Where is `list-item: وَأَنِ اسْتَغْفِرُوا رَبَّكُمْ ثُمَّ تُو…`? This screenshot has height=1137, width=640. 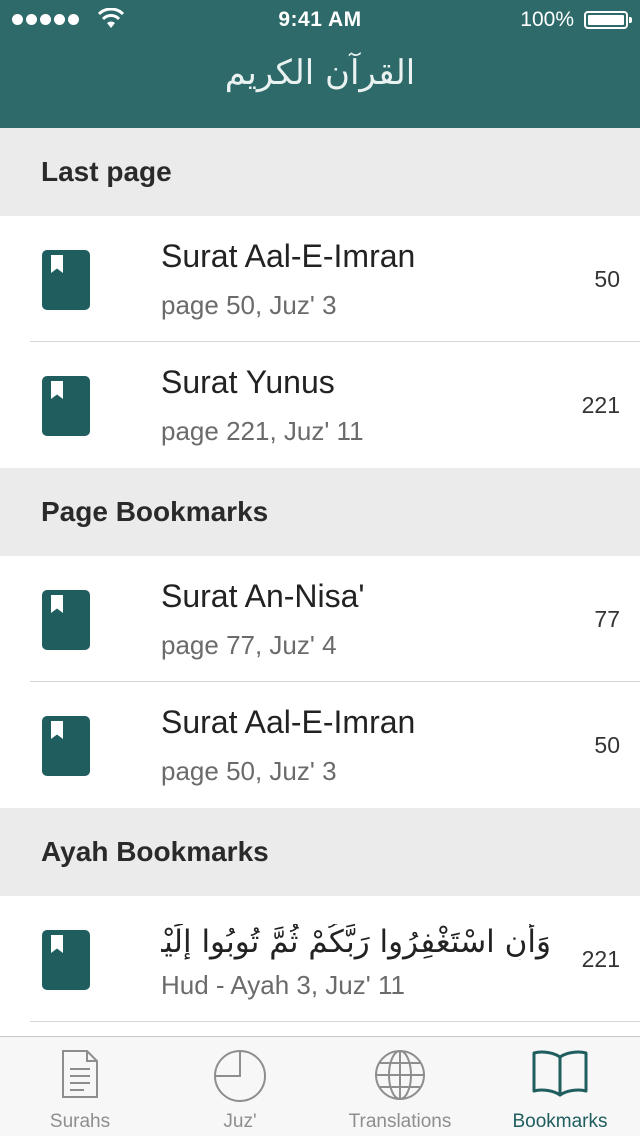
list-item: وَأَنِ اسْتَغْفِرُوا رَبَّكُمْ ثُمَّ تُو… is located at coordinates (320, 959).